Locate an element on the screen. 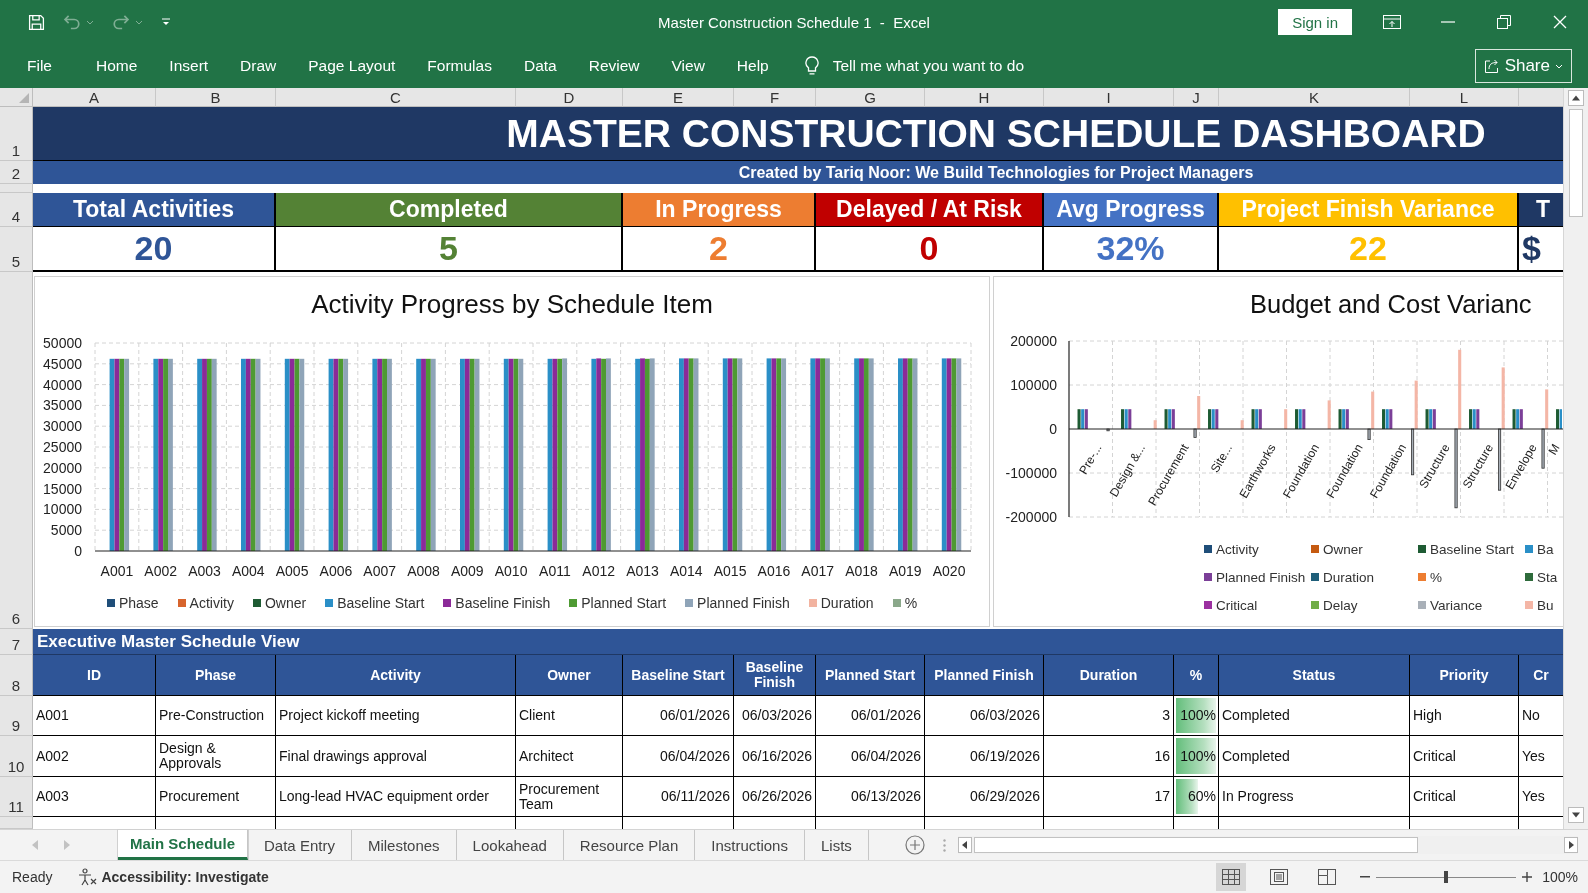 The width and height of the screenshot is (1588, 893). chart-title: Activity Progress by Schedule Item is located at coordinates (512, 304).